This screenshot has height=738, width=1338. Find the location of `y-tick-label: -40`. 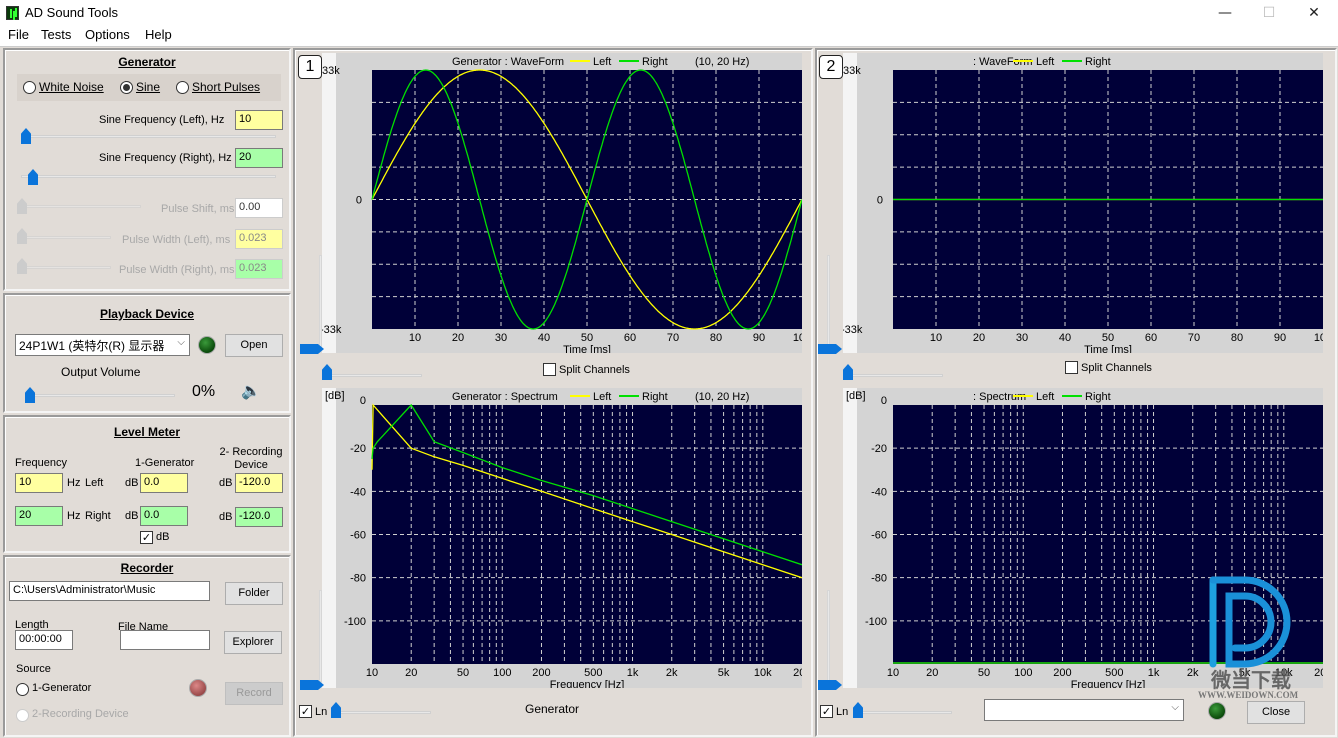

y-tick-label: -40 is located at coordinates (358, 492).